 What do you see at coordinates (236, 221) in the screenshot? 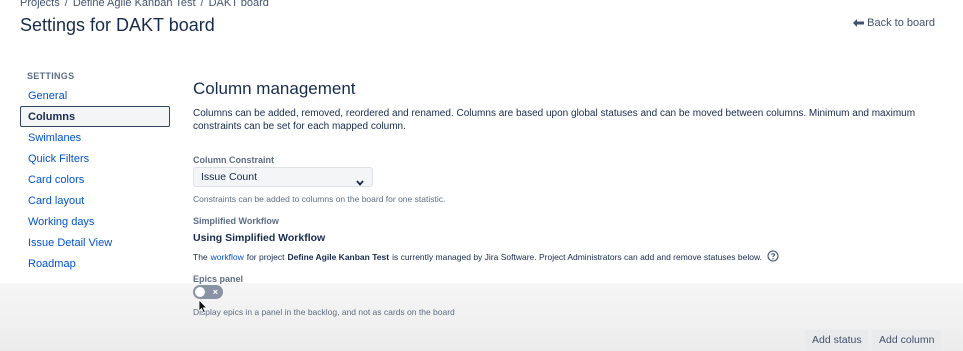
I see `simplified-workflow-label: Simplified Workflow` at bounding box center [236, 221].